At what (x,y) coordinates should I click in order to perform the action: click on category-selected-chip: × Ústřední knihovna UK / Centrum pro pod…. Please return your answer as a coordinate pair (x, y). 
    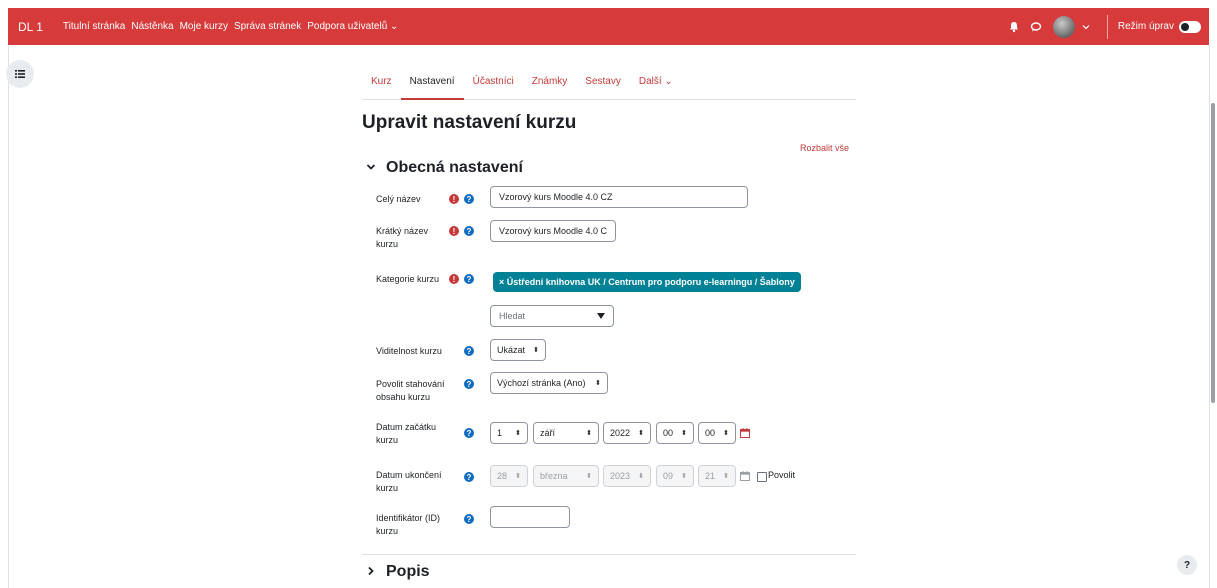
    Looking at the image, I should click on (647, 282).